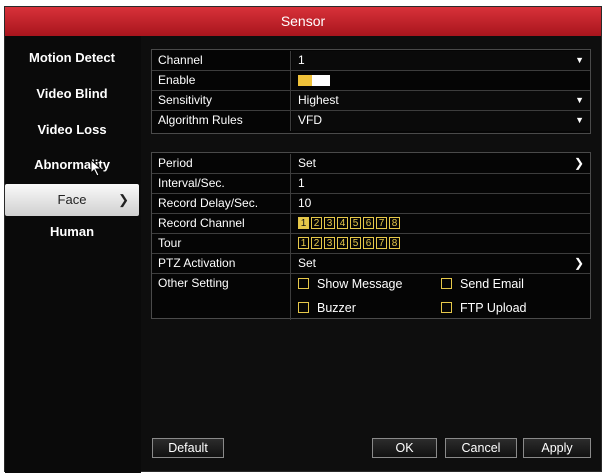 The image size is (606, 476). I want to click on ok-button: OK, so click(404, 448).